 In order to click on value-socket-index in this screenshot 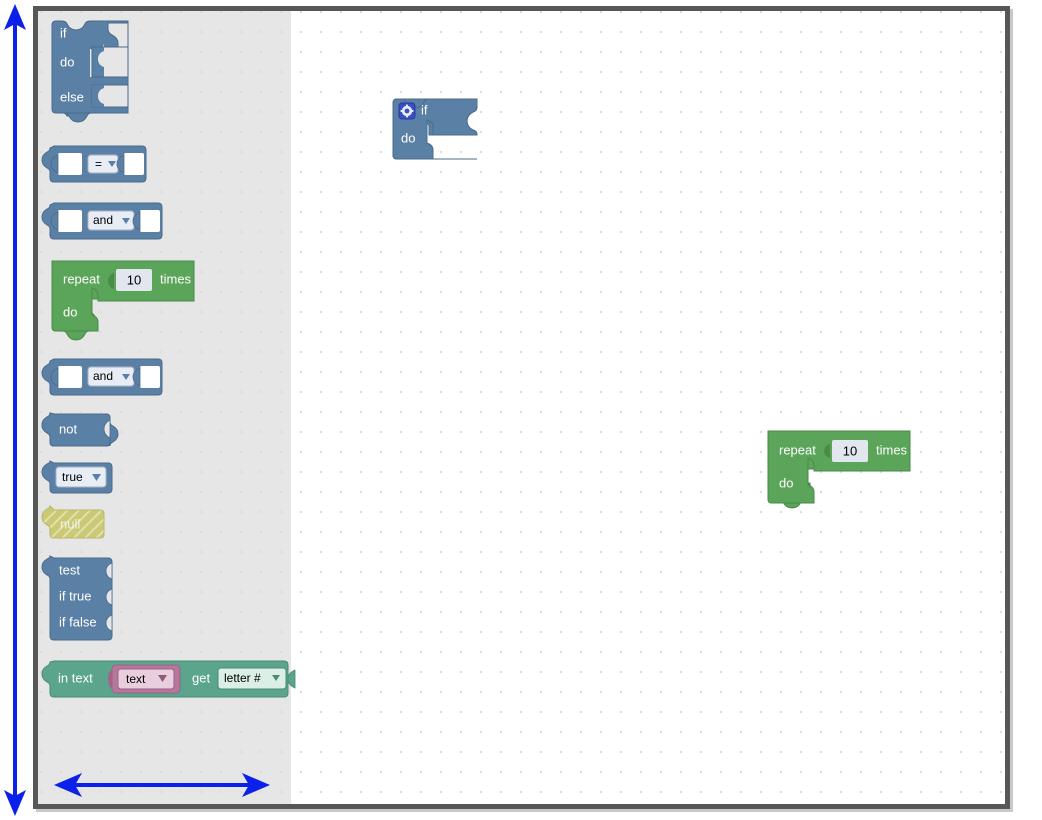, I will do `click(303, 679)`.